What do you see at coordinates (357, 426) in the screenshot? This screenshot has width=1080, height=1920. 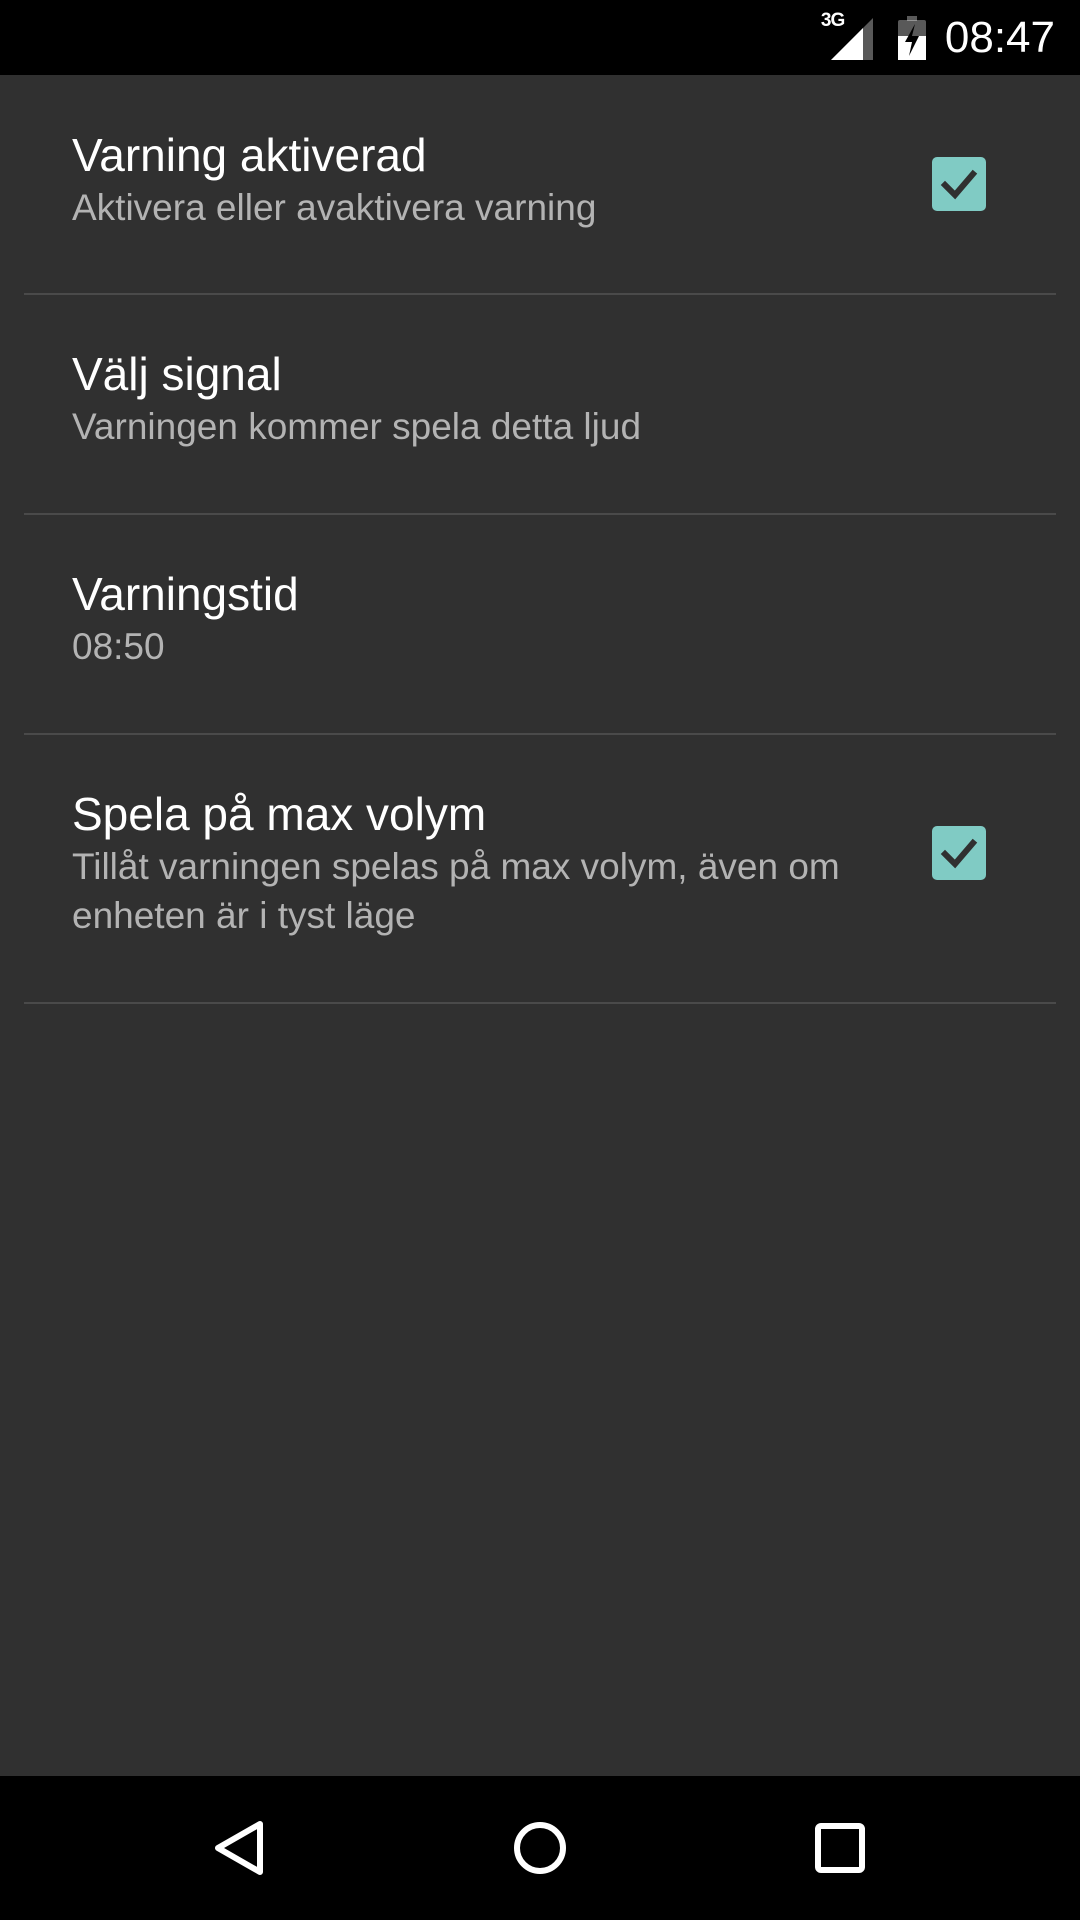 I see `pref-summary: Varningen kommer spela detta ljud` at bounding box center [357, 426].